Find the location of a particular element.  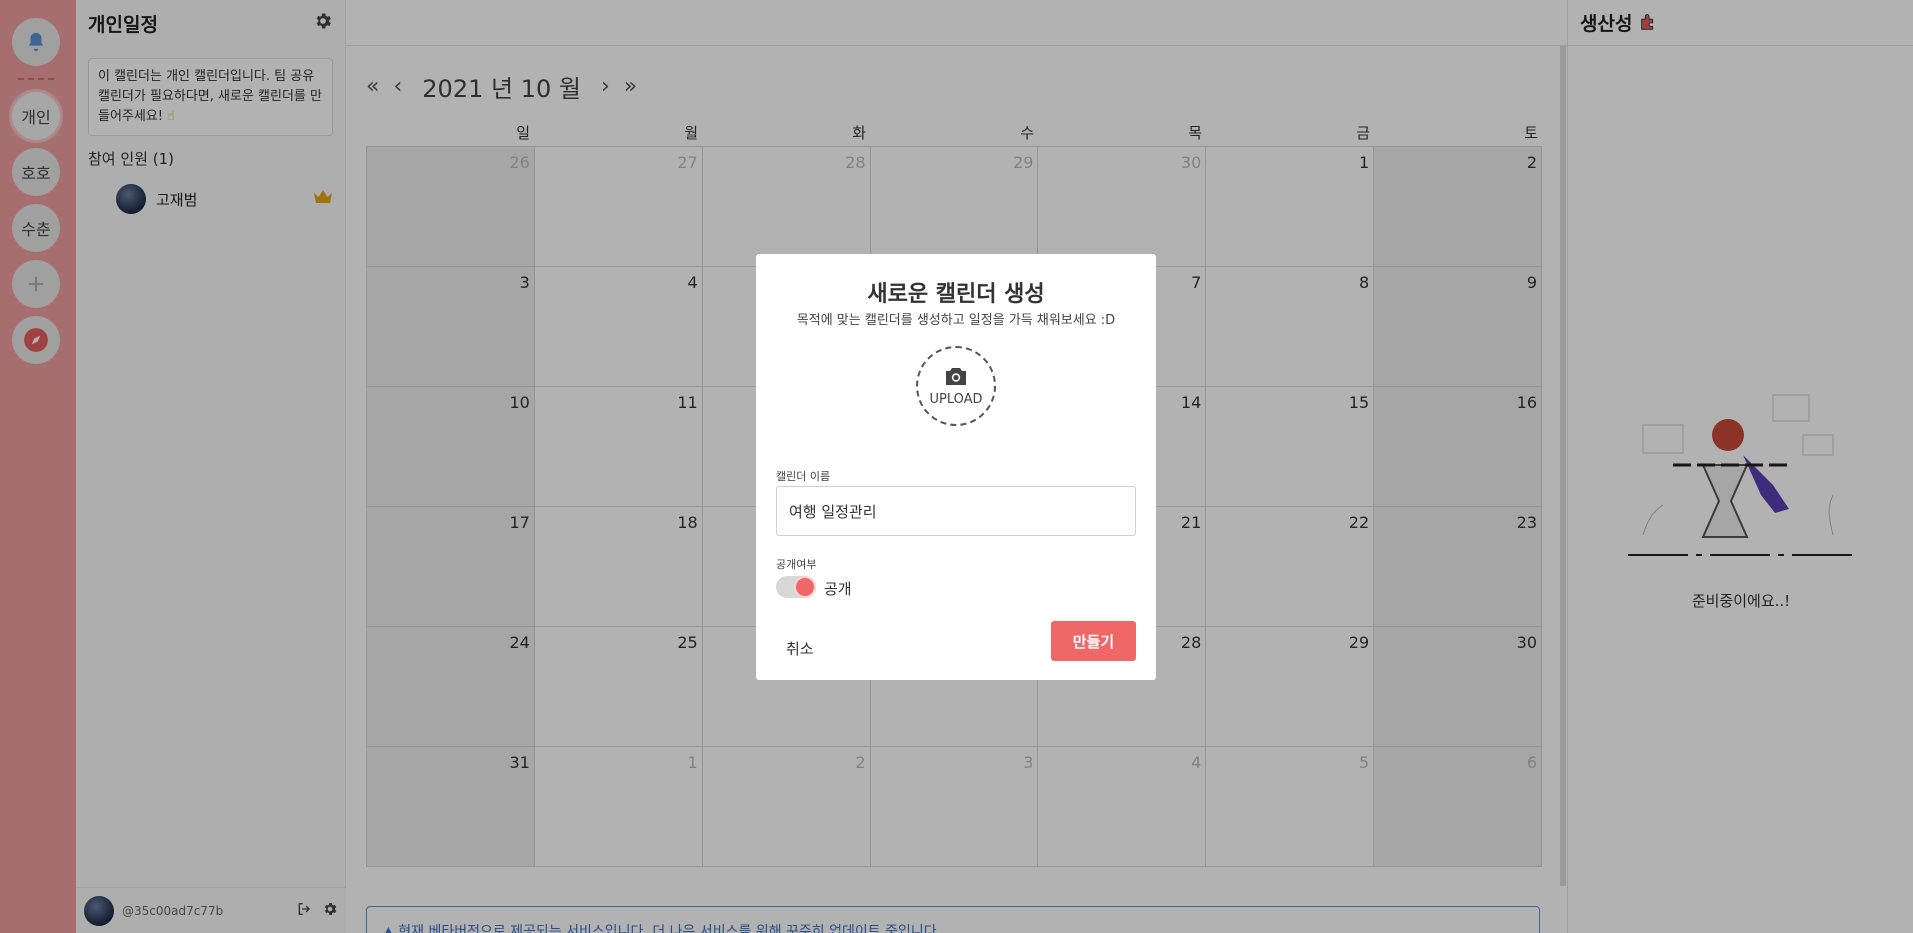

public-toggle is located at coordinates (796, 587).